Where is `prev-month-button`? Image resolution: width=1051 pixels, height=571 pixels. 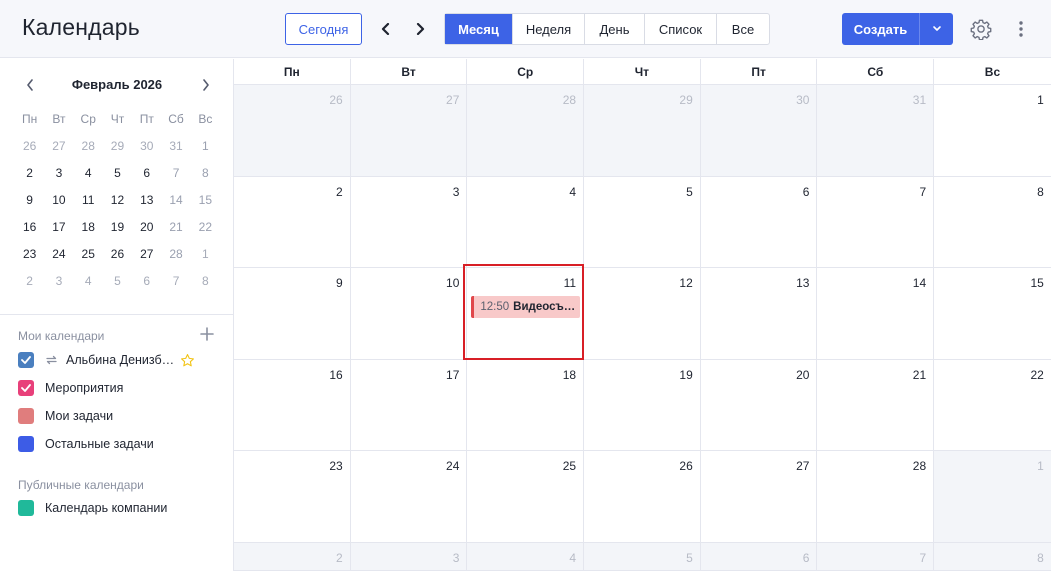 prev-month-button is located at coordinates (386, 29).